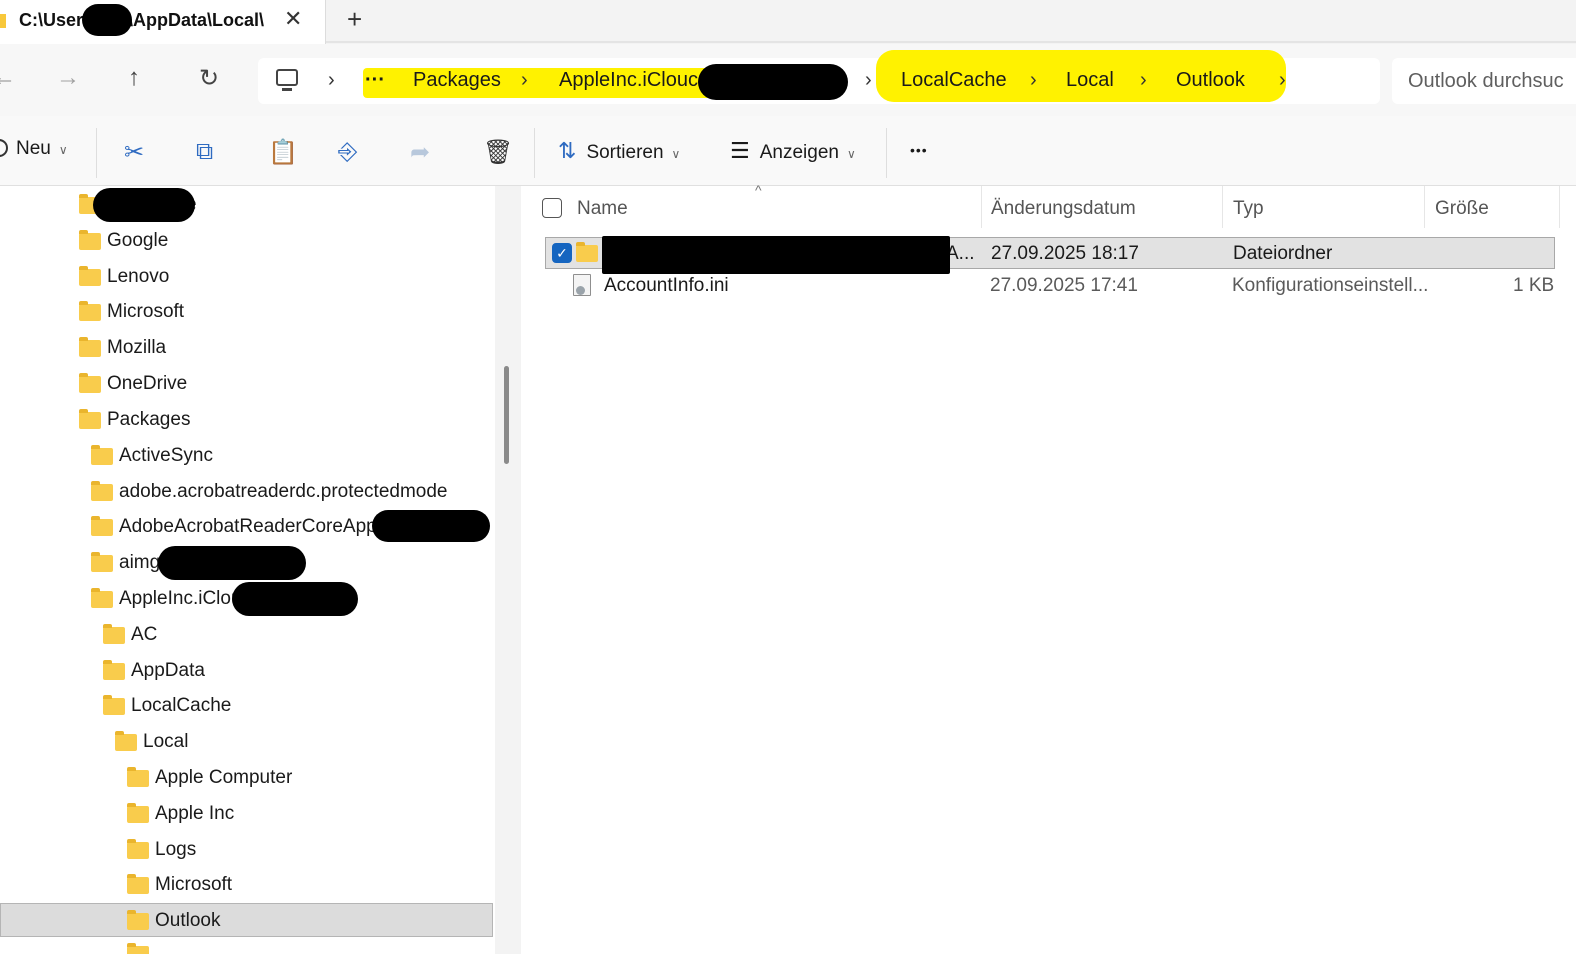  I want to click on sidebar-scrollbar, so click(506, 415).